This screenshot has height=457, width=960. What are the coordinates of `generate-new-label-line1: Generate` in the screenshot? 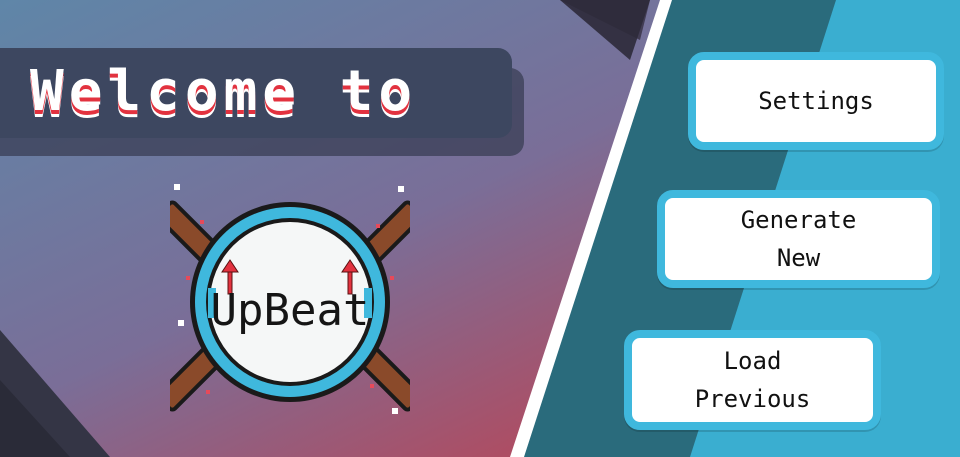 It's located at (798, 220).